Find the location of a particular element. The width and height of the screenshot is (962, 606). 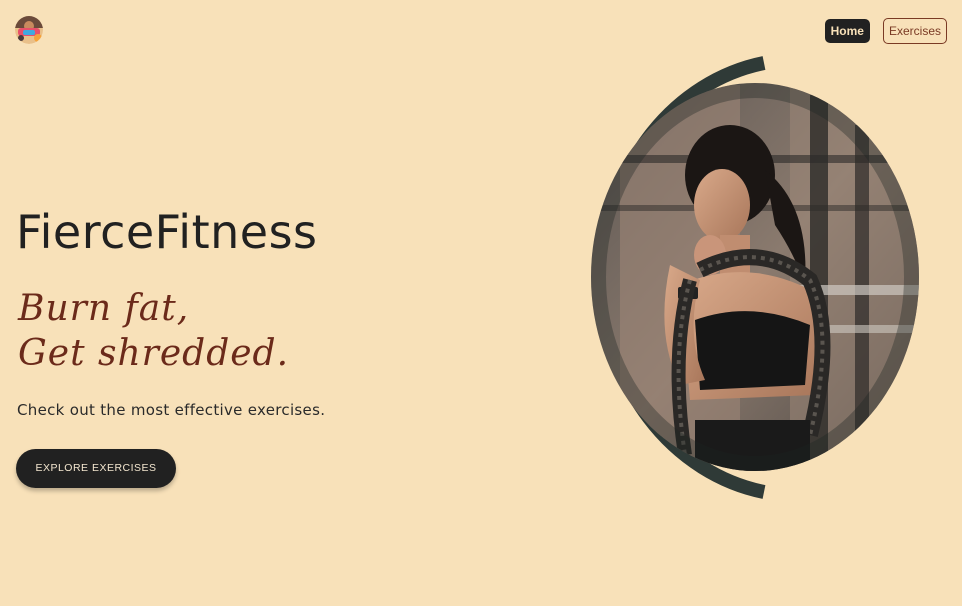

brand-title: FierceFitness is located at coordinates (167, 232).